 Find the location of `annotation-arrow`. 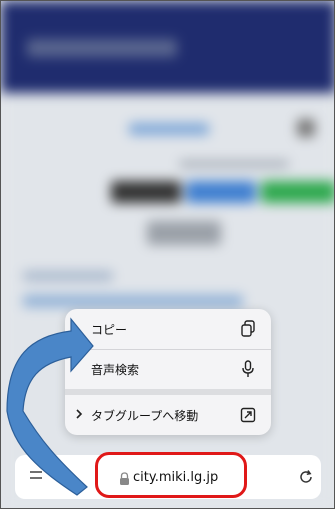

annotation-arrow is located at coordinates (50, 406).